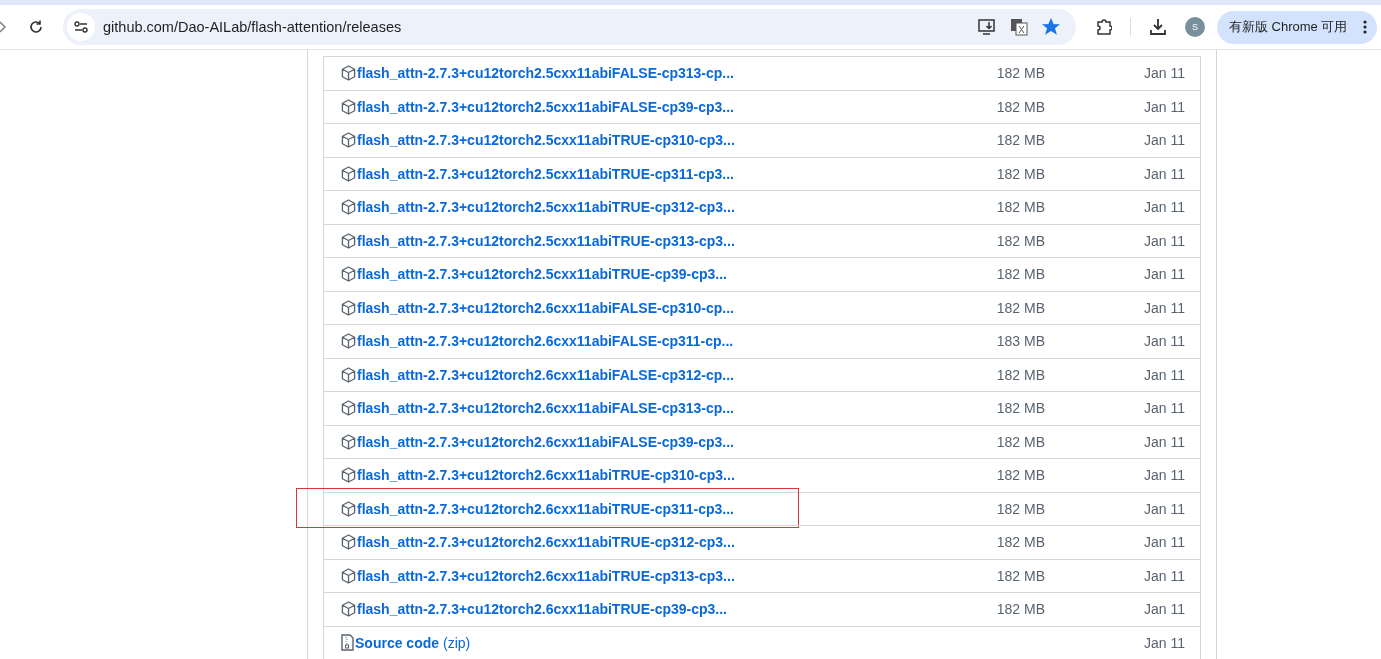 This screenshot has height=659, width=1381. What do you see at coordinates (457, 642) in the screenshot?
I see `archive-format: (zip)` at bounding box center [457, 642].